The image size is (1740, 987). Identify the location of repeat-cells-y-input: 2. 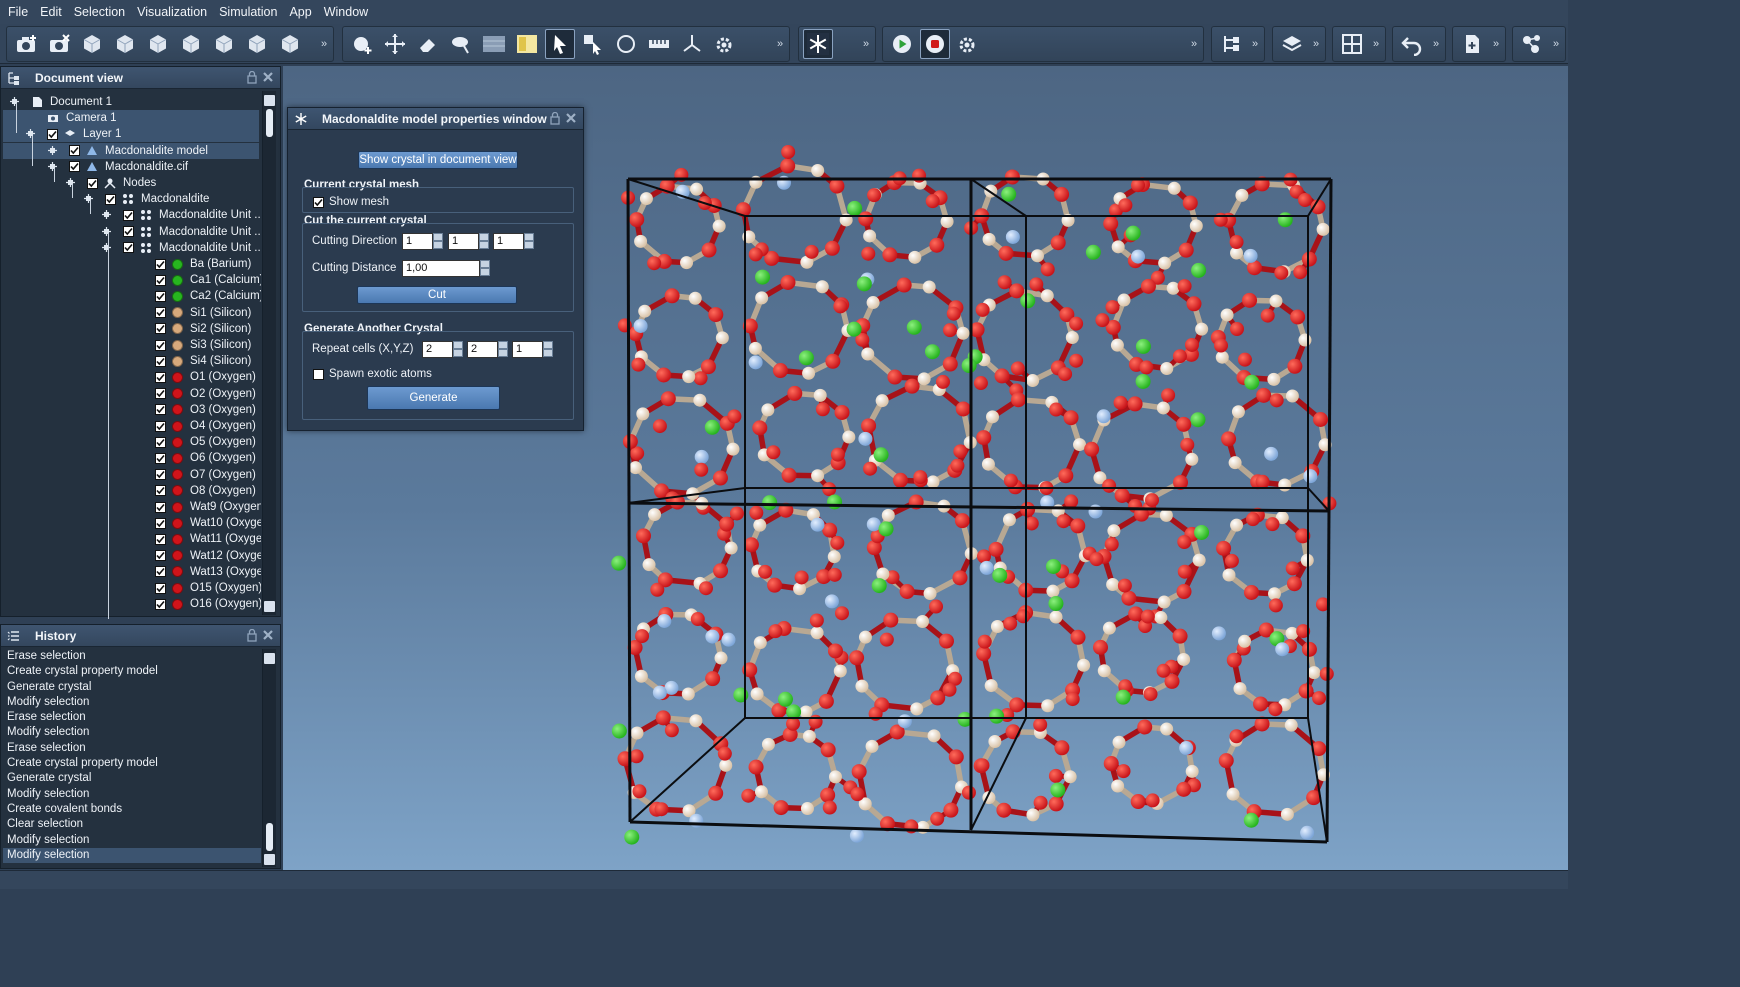
(487, 349).